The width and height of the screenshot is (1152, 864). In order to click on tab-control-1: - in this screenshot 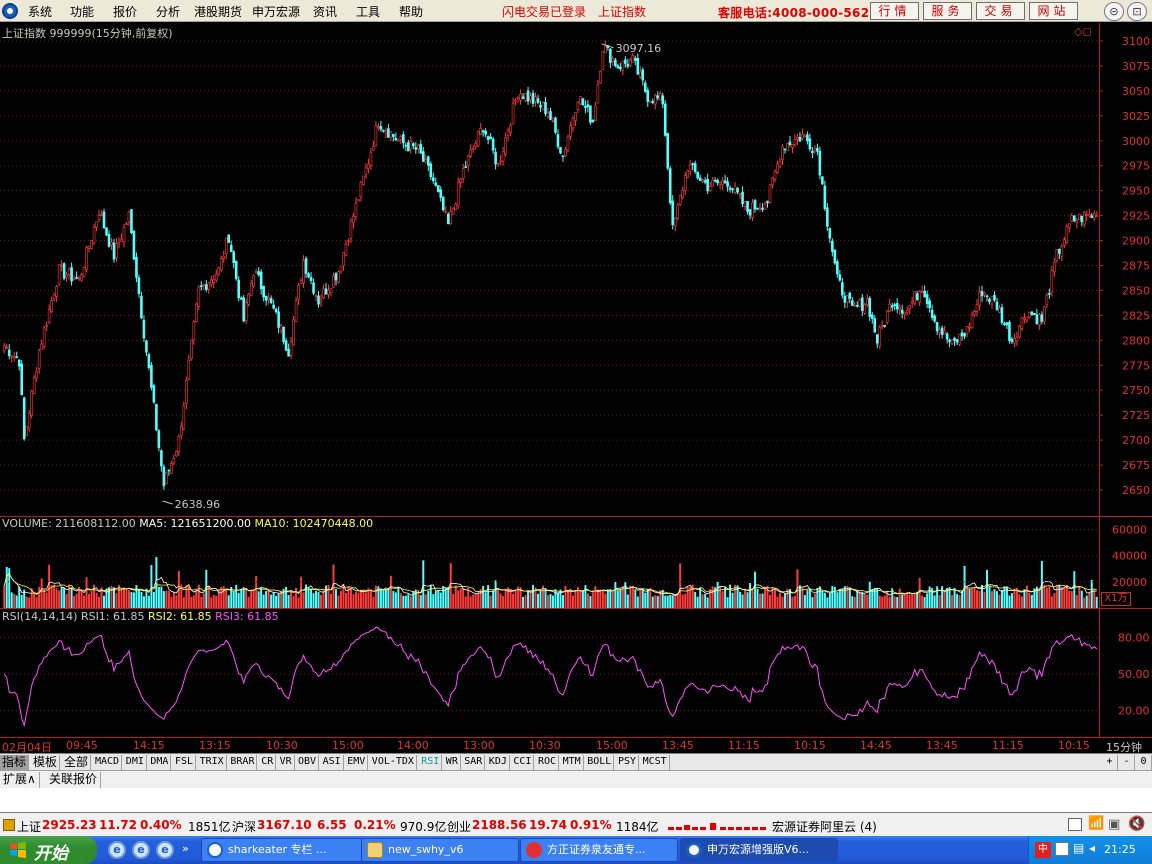, I will do `click(1127, 762)`.